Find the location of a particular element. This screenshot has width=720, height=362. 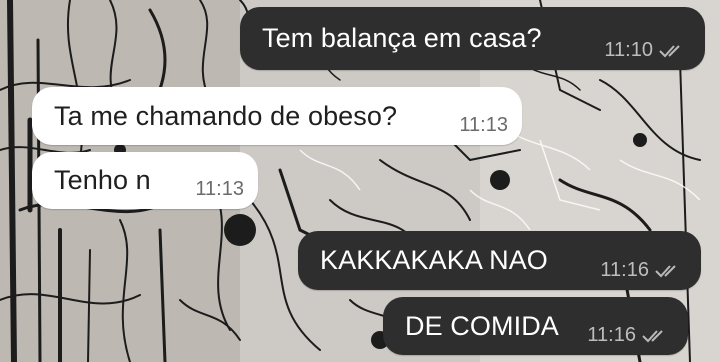

message-meta: 11:10 is located at coordinates (646, 50).